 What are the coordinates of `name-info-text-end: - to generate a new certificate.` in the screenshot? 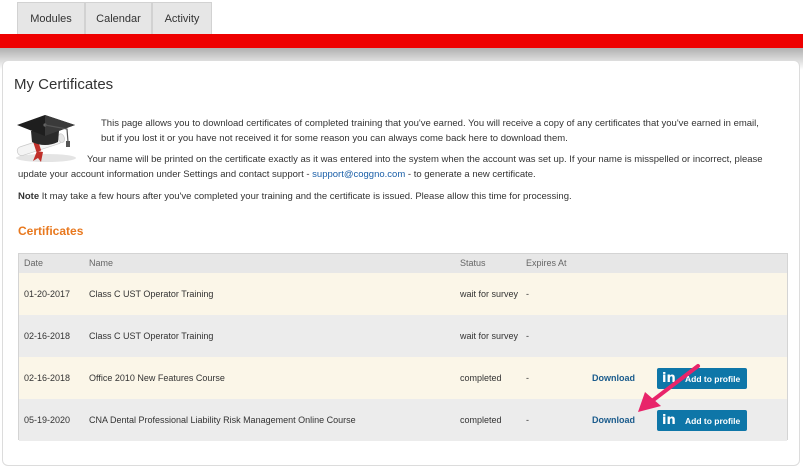 It's located at (470, 174).